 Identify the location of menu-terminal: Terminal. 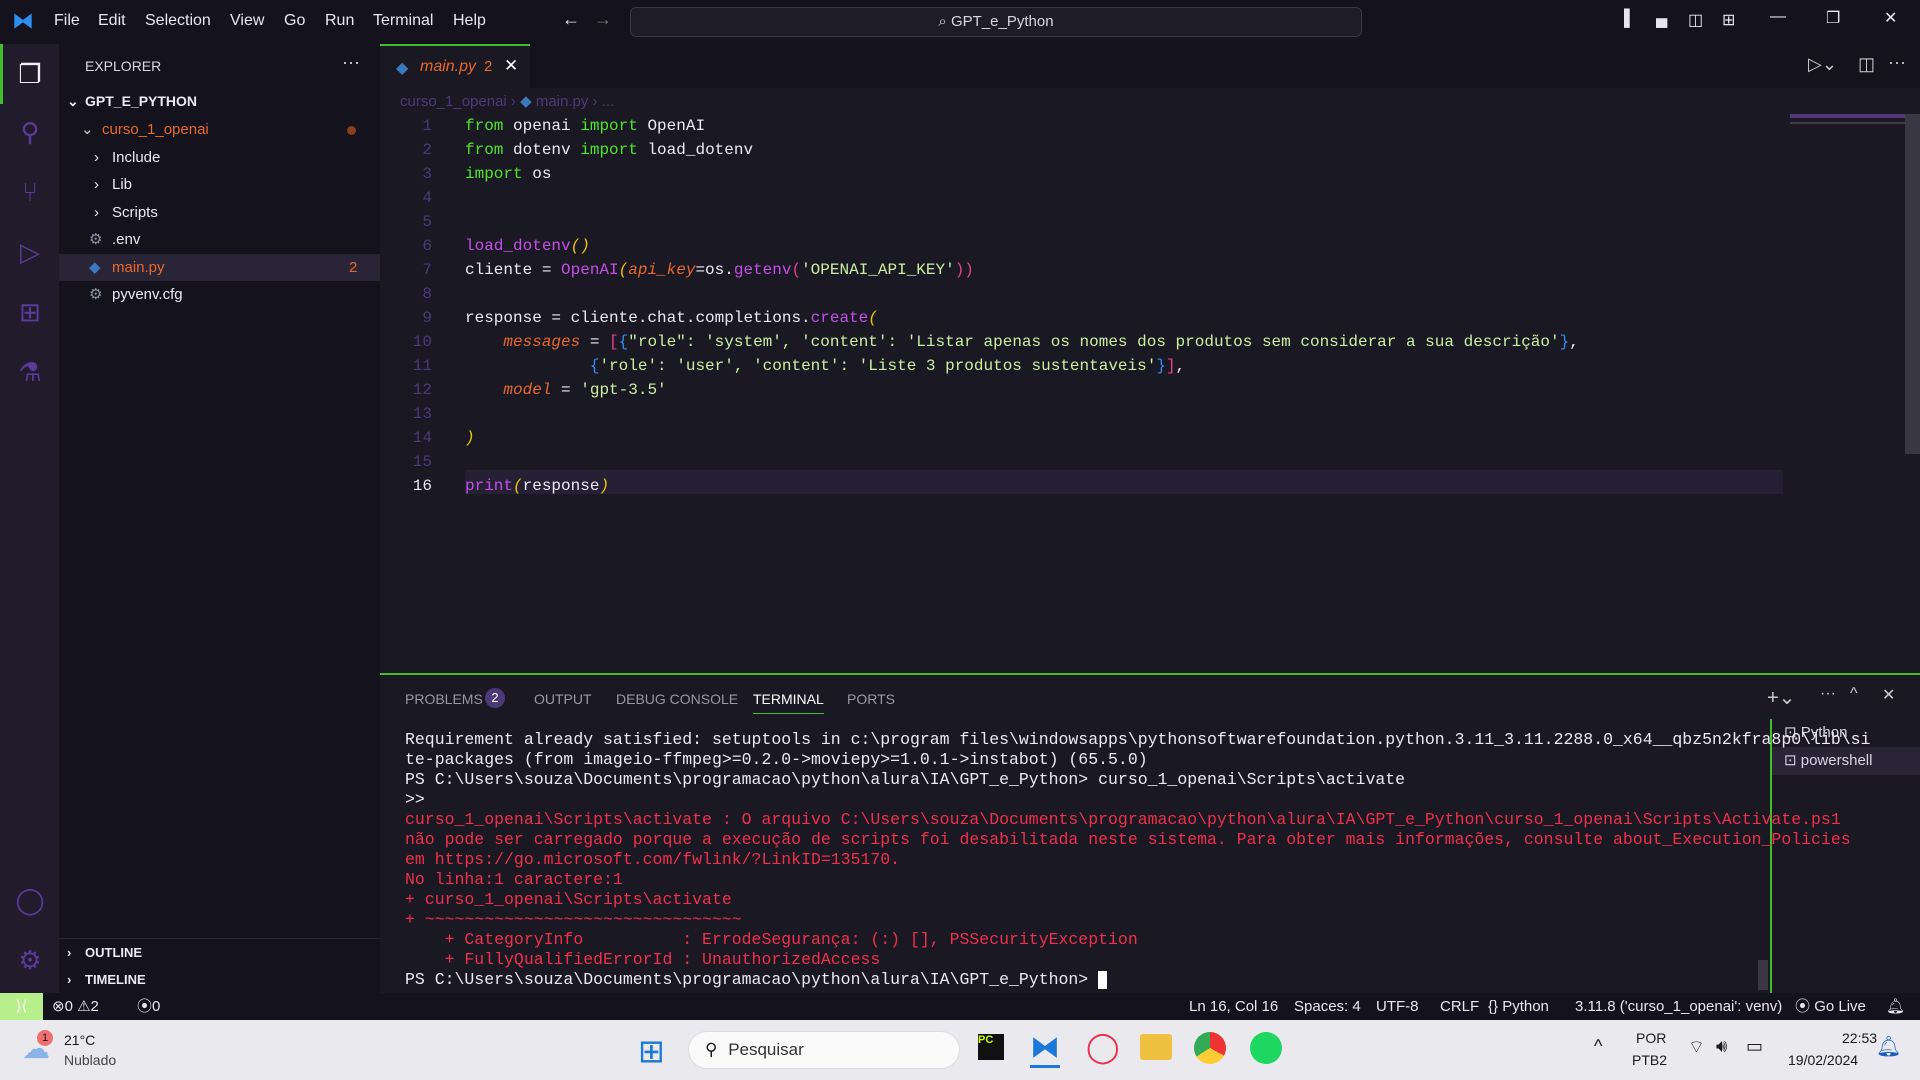
(403, 21).